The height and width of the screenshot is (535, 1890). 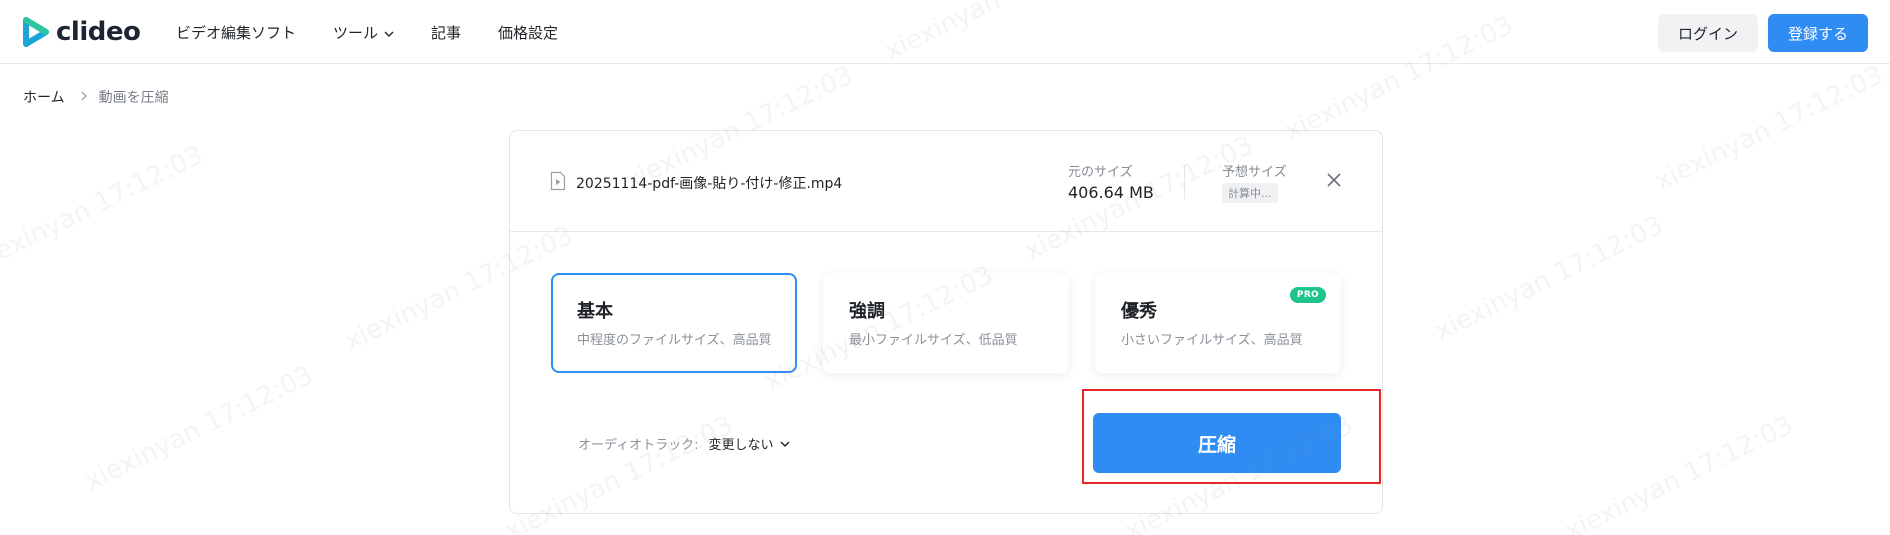 What do you see at coordinates (1818, 33) in the screenshot?
I see `register-button: 登録する` at bounding box center [1818, 33].